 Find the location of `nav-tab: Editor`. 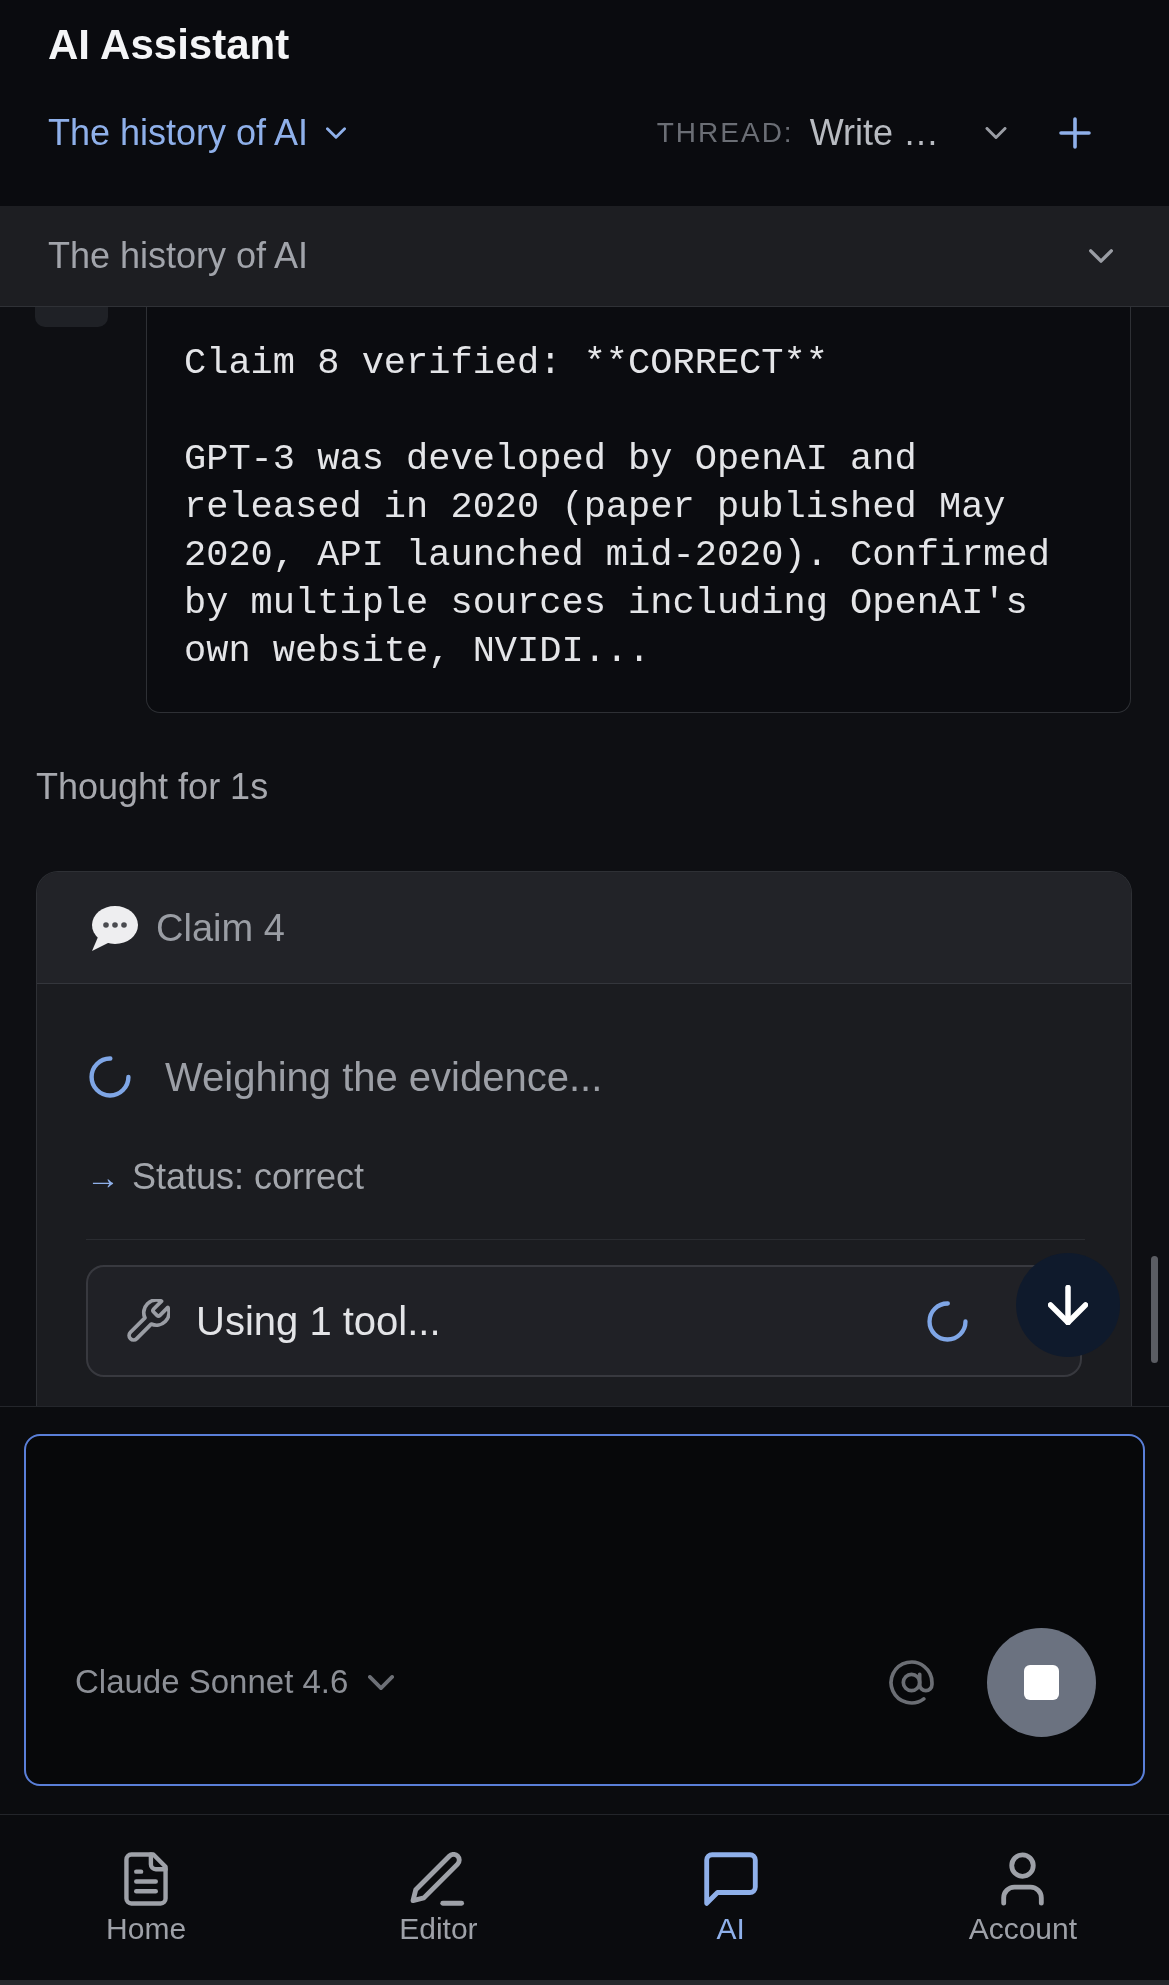

nav-tab: Editor is located at coordinates (438, 1897).